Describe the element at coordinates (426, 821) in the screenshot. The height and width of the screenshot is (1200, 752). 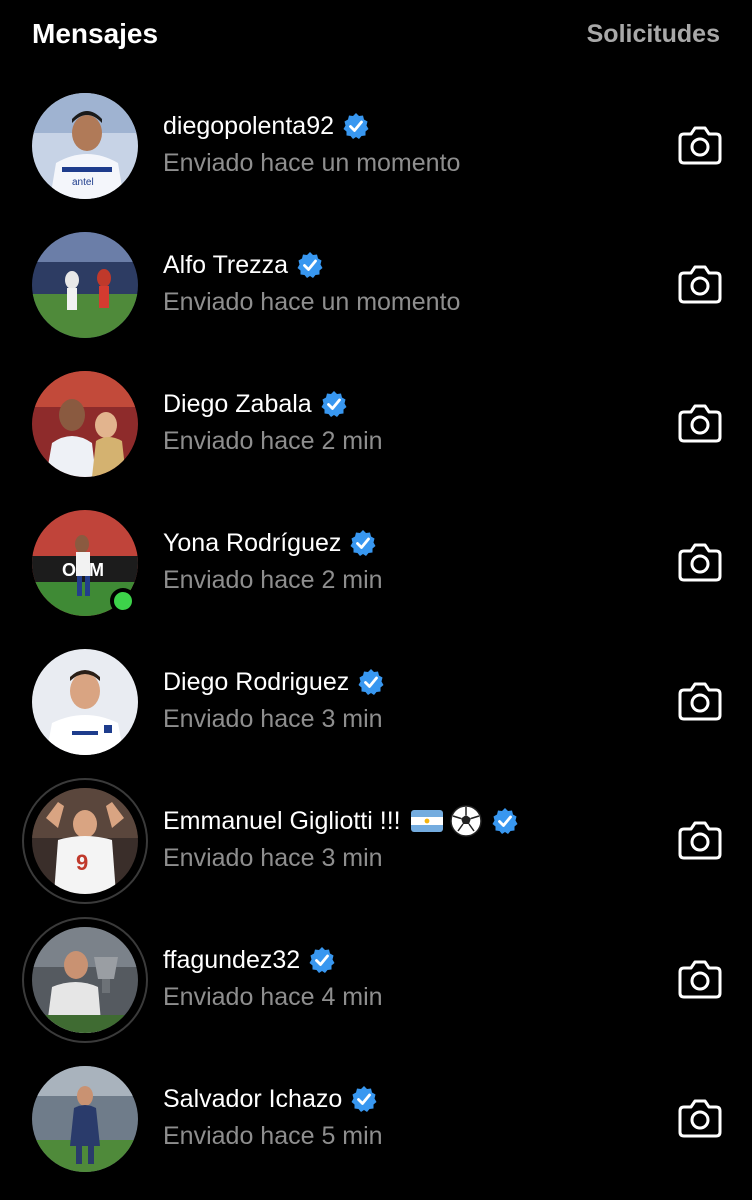
I see `flag-argentina-icon` at that location.